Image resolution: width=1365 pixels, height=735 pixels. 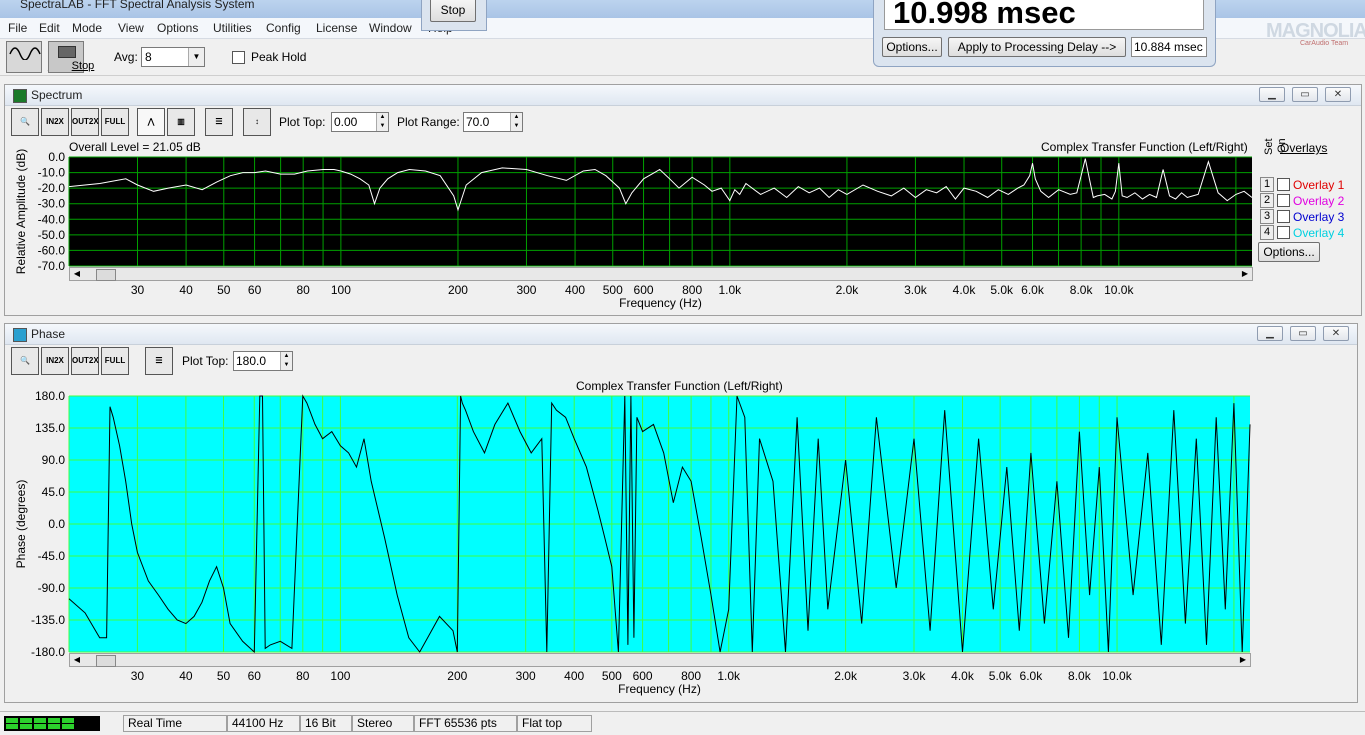 I want to click on overlay-2-checkbox, so click(x=1283, y=200).